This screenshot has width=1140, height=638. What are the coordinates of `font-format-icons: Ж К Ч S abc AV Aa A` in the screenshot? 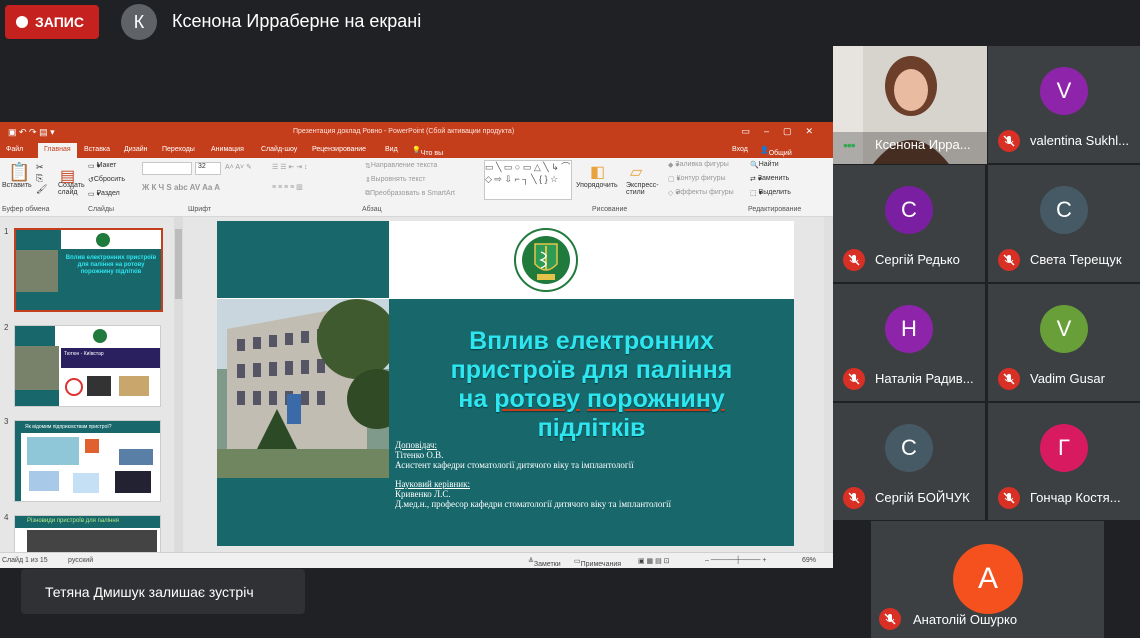 It's located at (181, 187).